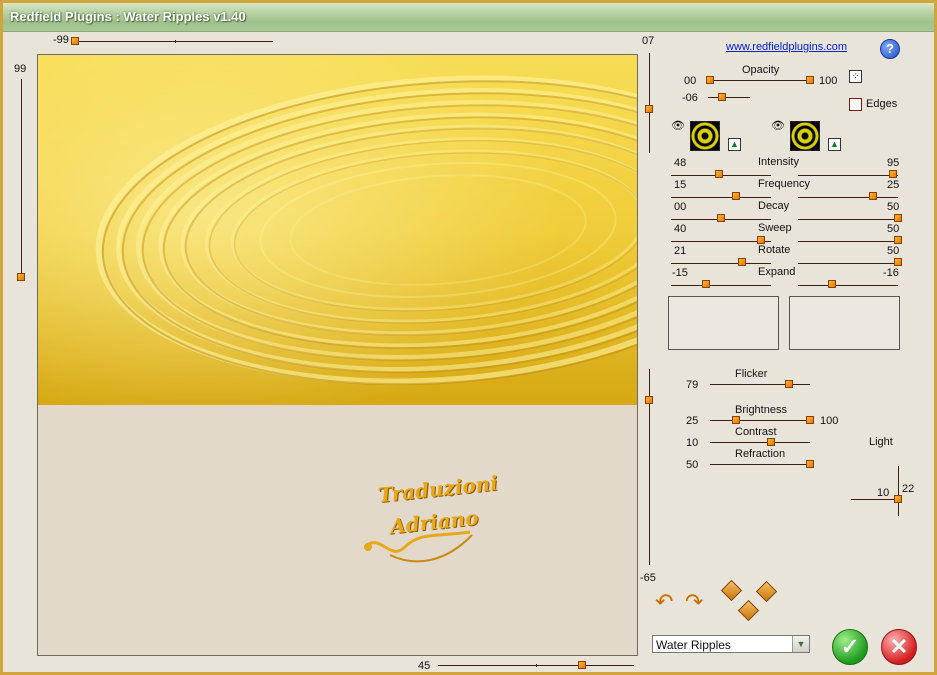 The width and height of the screenshot is (937, 675). I want to click on opacity-min-knob, so click(710, 80).